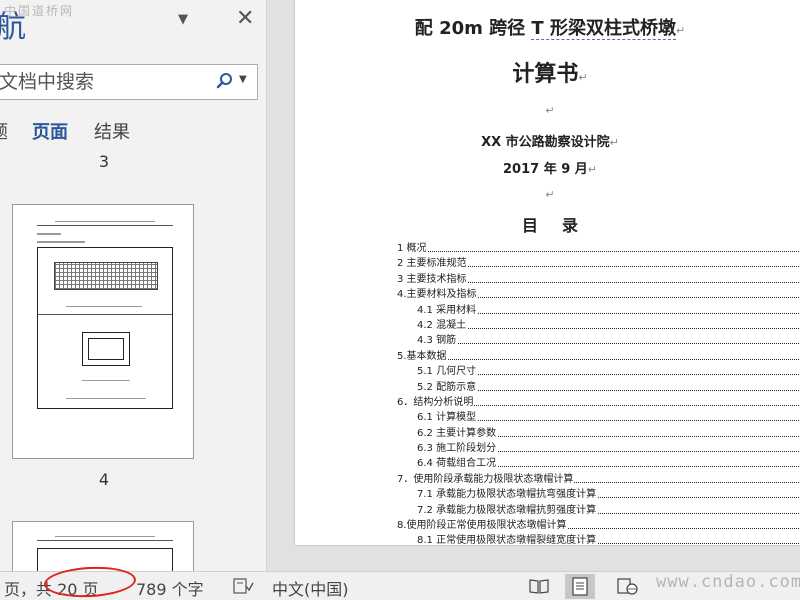 The image size is (800, 600). I want to click on toc-entry-label: 7.2 承载能力极限状态墩帽抗剪强度计算, so click(507, 510).